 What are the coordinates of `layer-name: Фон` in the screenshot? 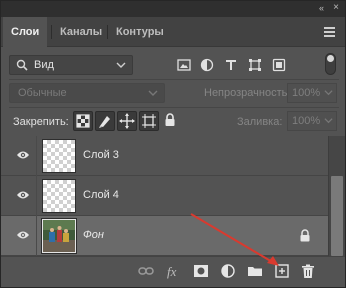 It's located at (93, 235).